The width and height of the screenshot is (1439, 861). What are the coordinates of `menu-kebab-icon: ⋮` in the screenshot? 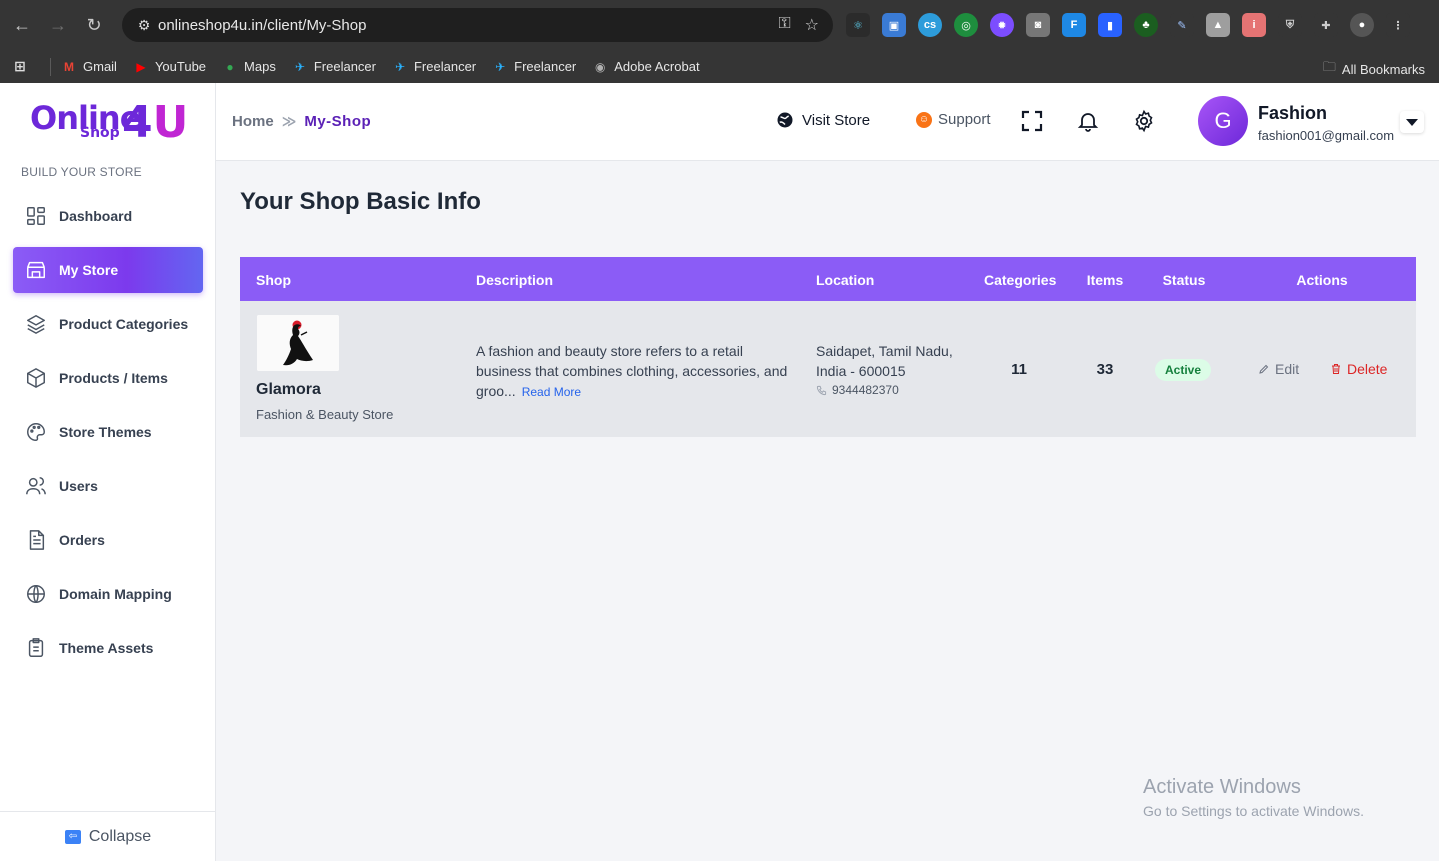 It's located at (1398, 25).